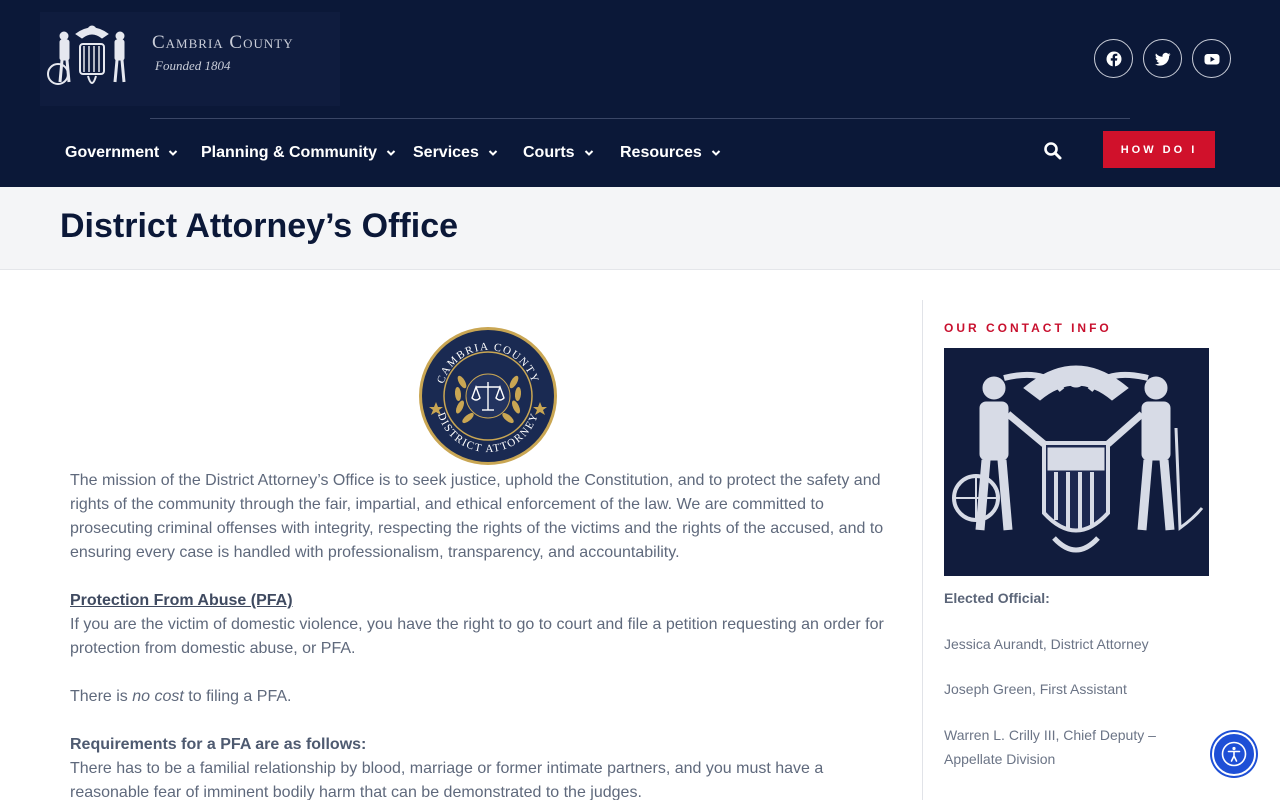  What do you see at coordinates (101, 696) in the screenshot?
I see `cost-text-before: There is` at bounding box center [101, 696].